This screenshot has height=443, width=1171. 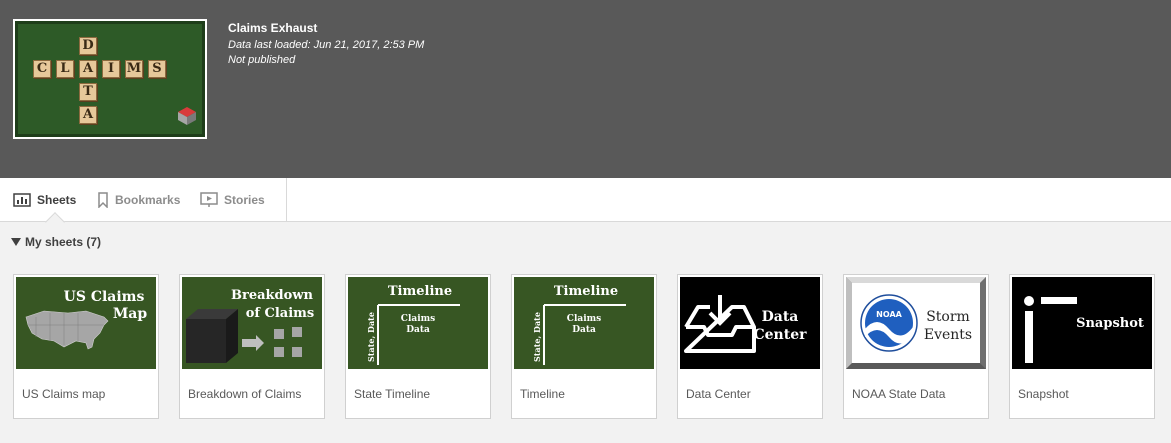 What do you see at coordinates (64, 394) in the screenshot?
I see `sheet-title: US Claims map` at bounding box center [64, 394].